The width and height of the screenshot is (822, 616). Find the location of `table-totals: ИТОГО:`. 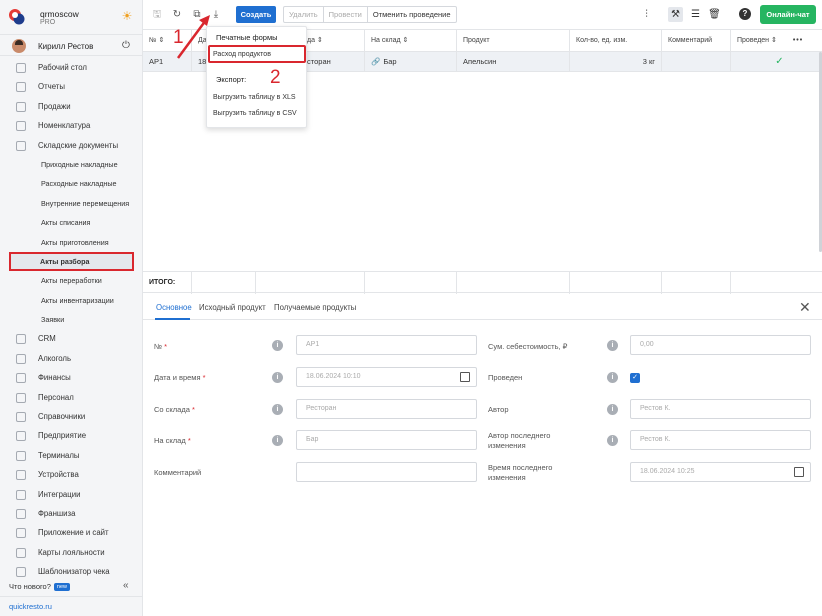

table-totals: ИТОГО: is located at coordinates (482, 282).